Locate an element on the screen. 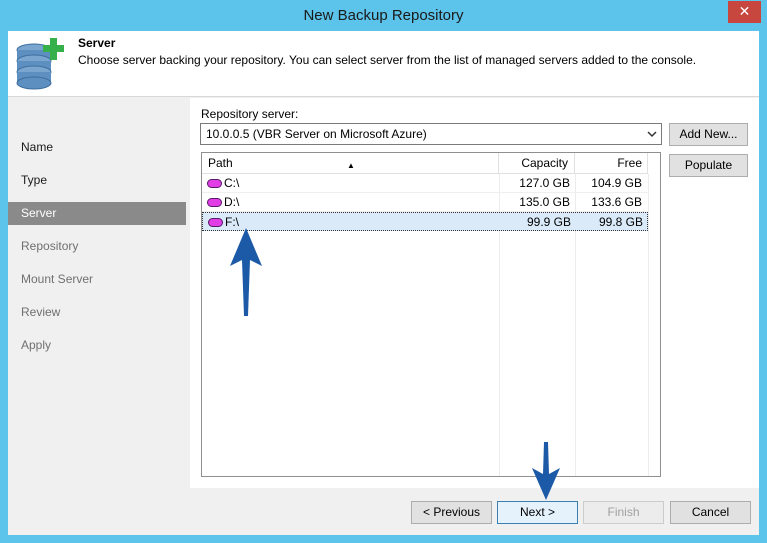 The width and height of the screenshot is (767, 543). previous-button: < Previous is located at coordinates (451, 512).